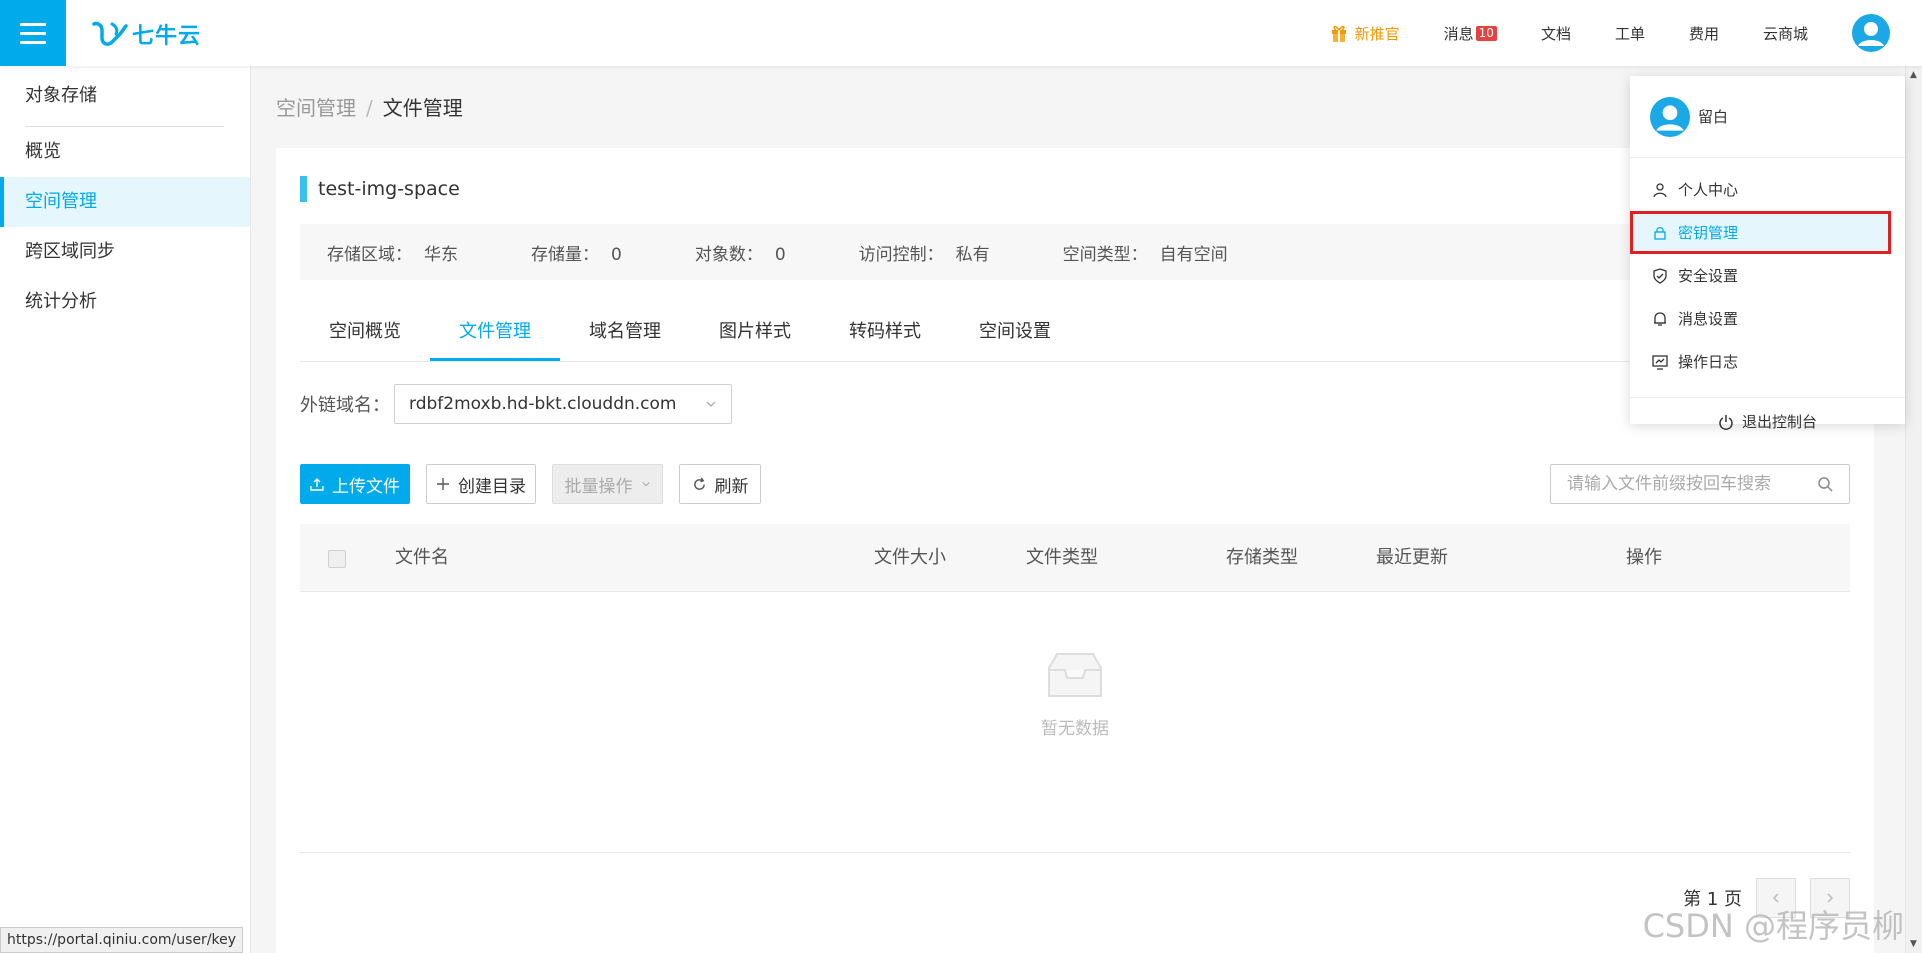  What do you see at coordinates (1767, 361) in the screenshot?
I see `menu-item-operation-log: 操作日志` at bounding box center [1767, 361].